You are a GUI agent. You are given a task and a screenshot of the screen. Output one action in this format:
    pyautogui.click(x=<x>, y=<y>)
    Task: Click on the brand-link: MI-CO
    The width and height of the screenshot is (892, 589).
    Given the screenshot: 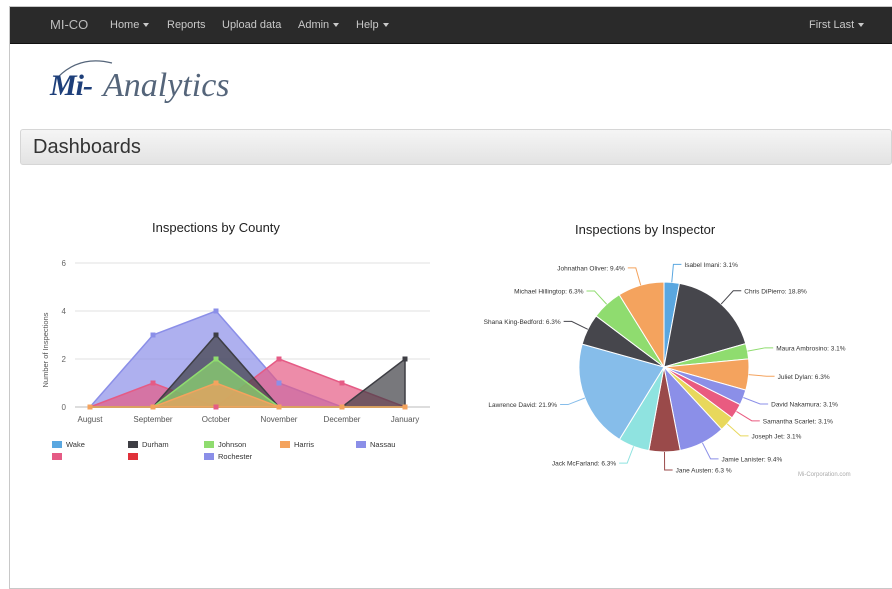 What is the action you would take?
    pyautogui.click(x=69, y=25)
    